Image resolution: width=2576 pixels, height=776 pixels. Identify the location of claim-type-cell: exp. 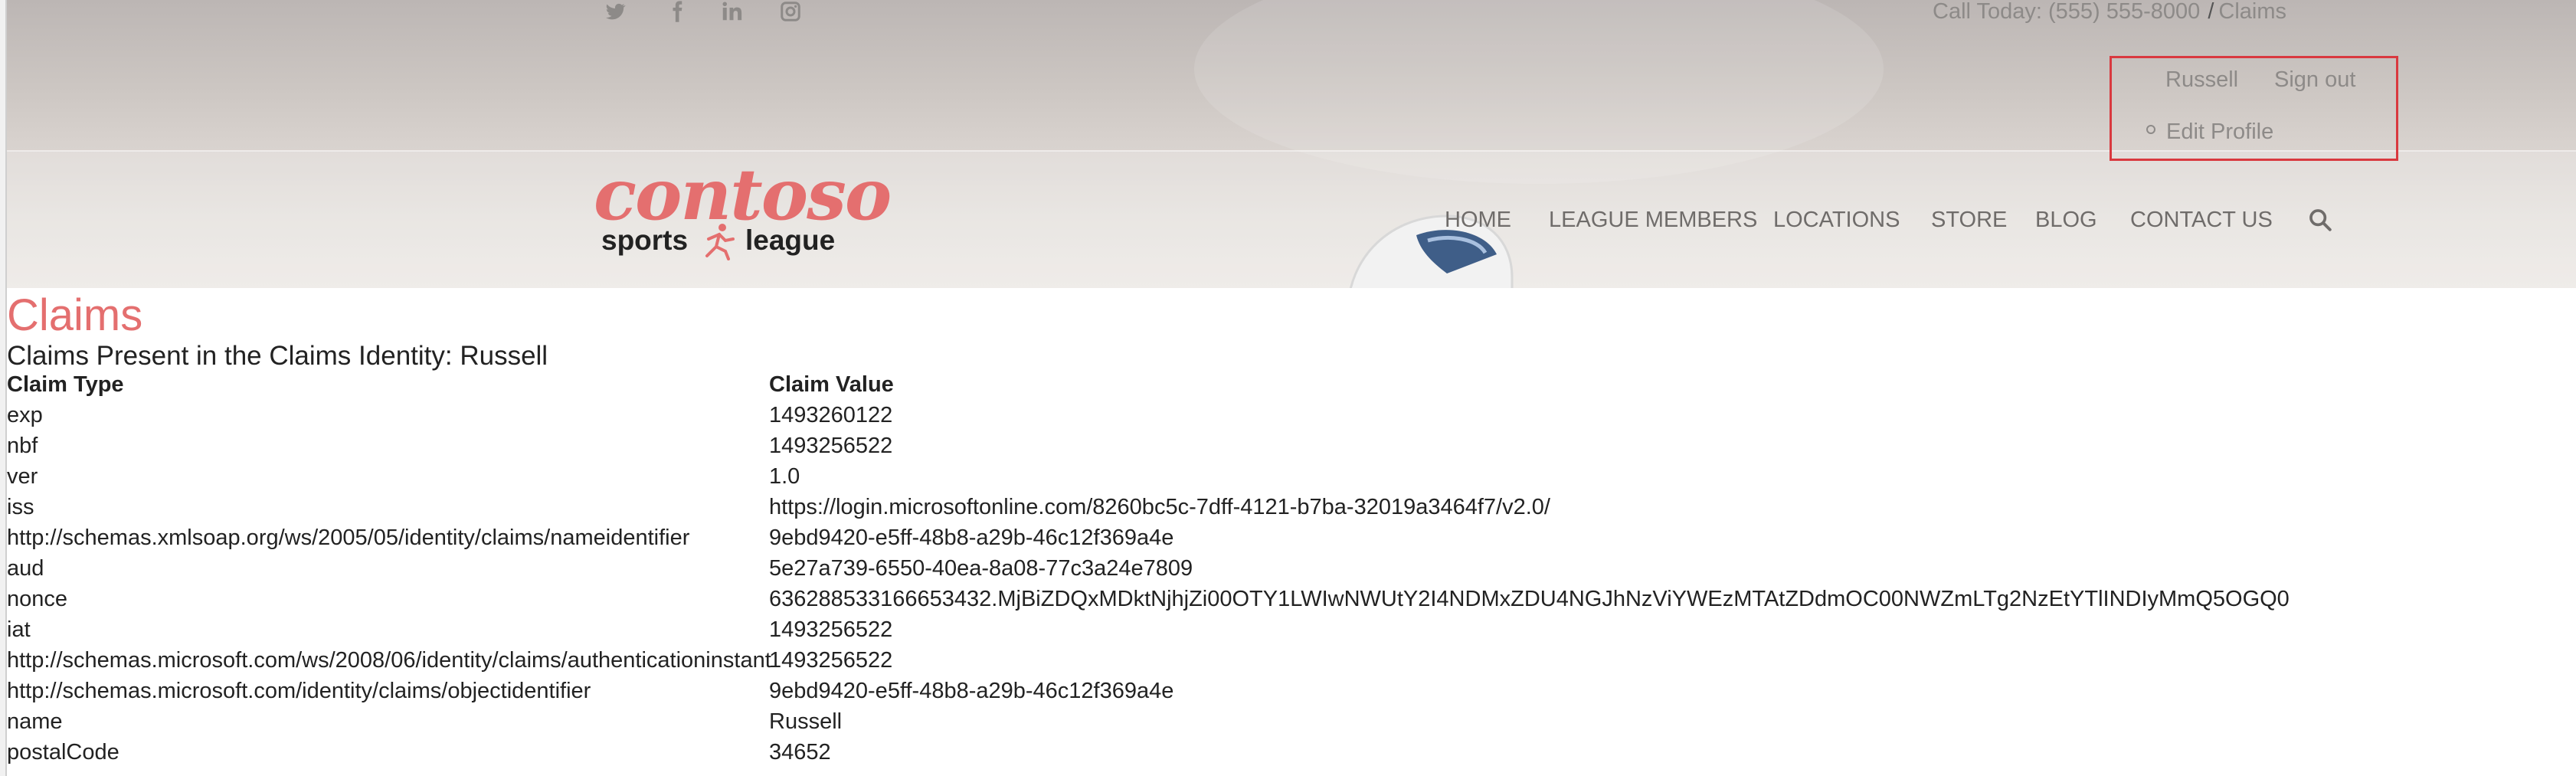
(25, 415).